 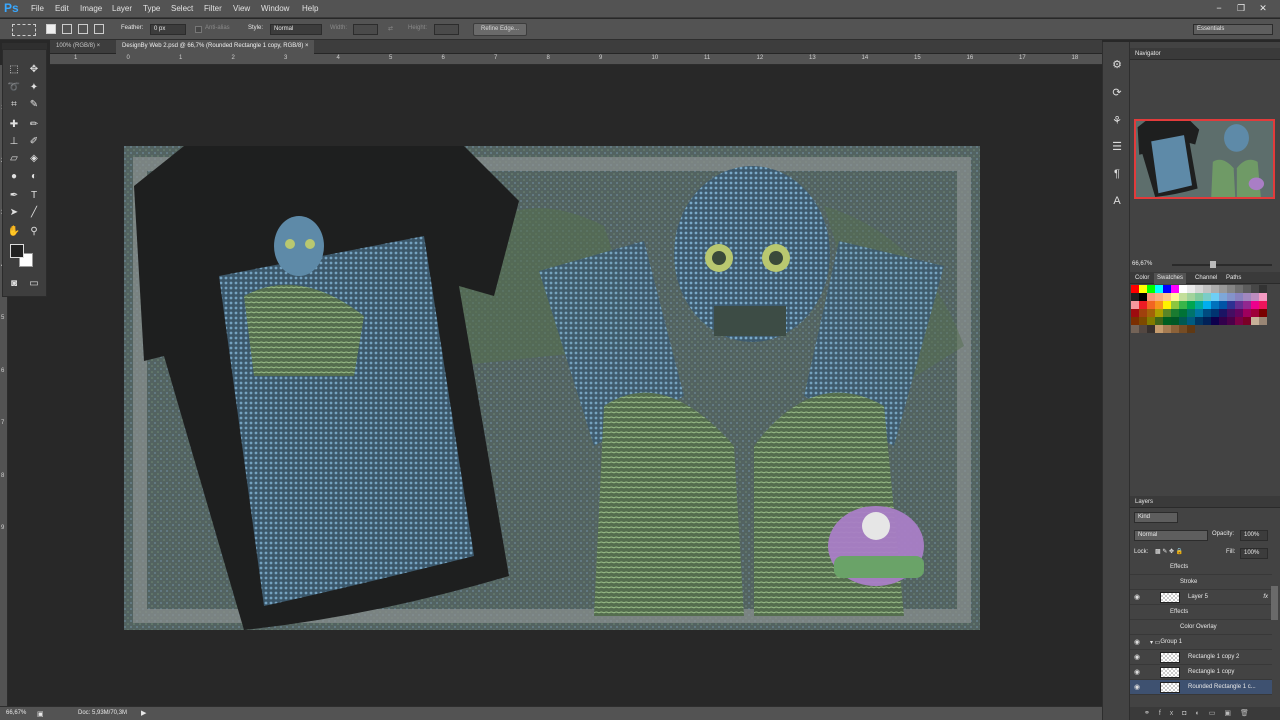 What do you see at coordinates (198, 29) in the screenshot?
I see `antialias-checkbox` at bounding box center [198, 29].